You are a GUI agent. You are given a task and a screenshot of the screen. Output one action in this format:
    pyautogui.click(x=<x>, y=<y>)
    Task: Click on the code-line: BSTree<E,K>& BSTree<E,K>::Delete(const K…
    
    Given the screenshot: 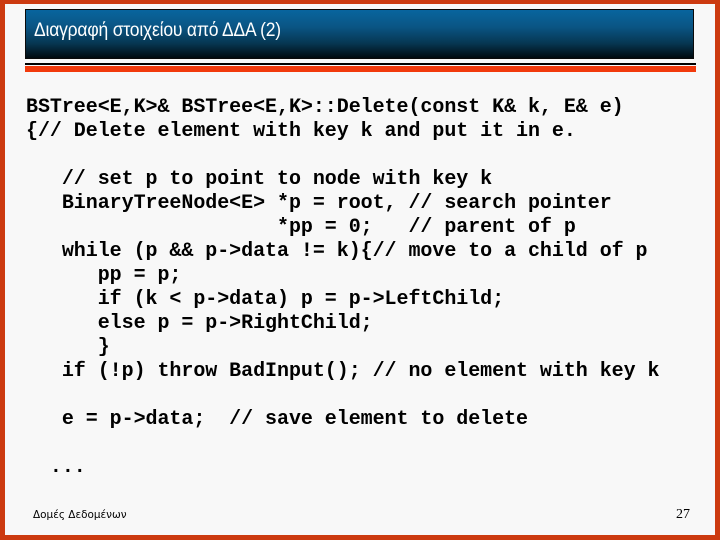 What is the action you would take?
    pyautogui.click(x=325, y=107)
    